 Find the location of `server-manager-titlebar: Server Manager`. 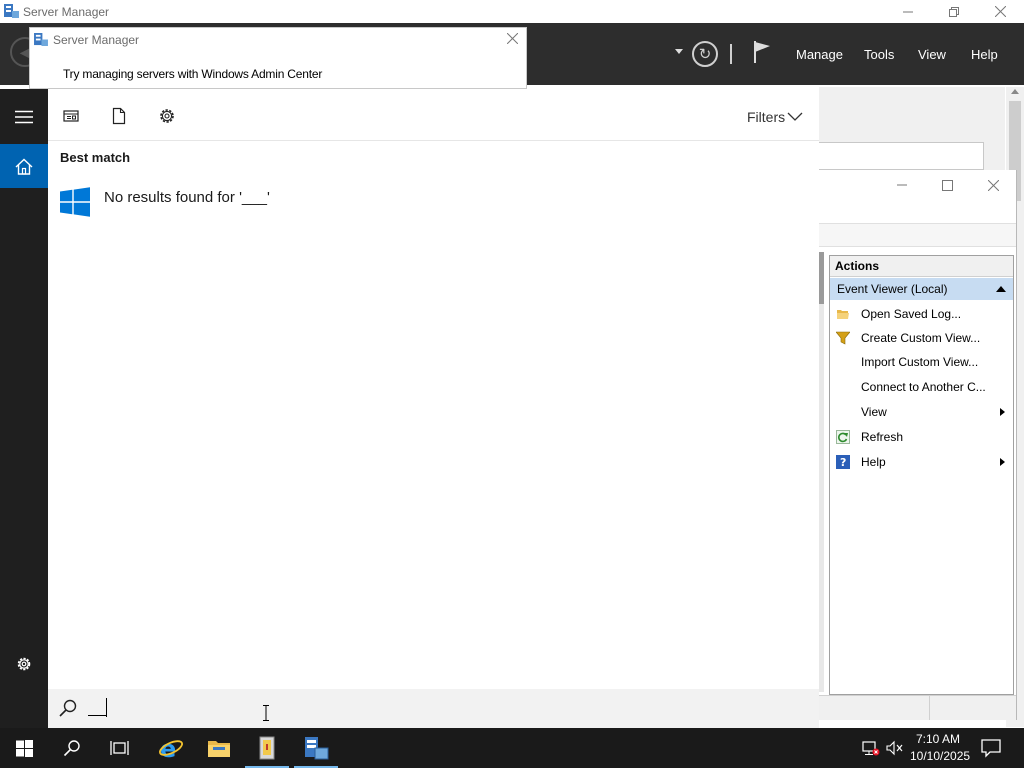

server-manager-titlebar: Server Manager is located at coordinates (512, 11).